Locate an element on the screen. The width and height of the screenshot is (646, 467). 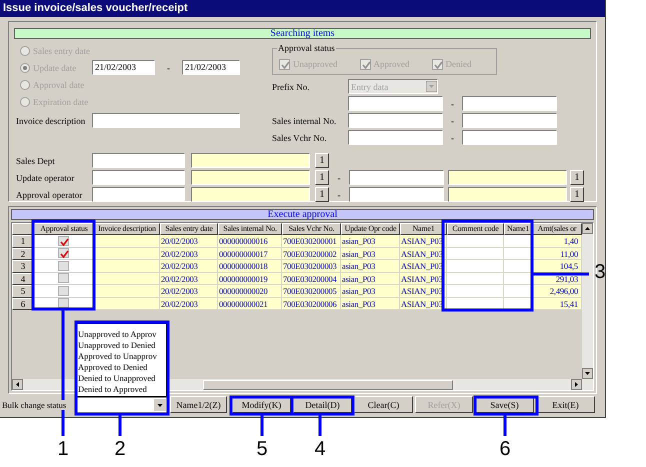
row-number: 5 is located at coordinates (23, 291).